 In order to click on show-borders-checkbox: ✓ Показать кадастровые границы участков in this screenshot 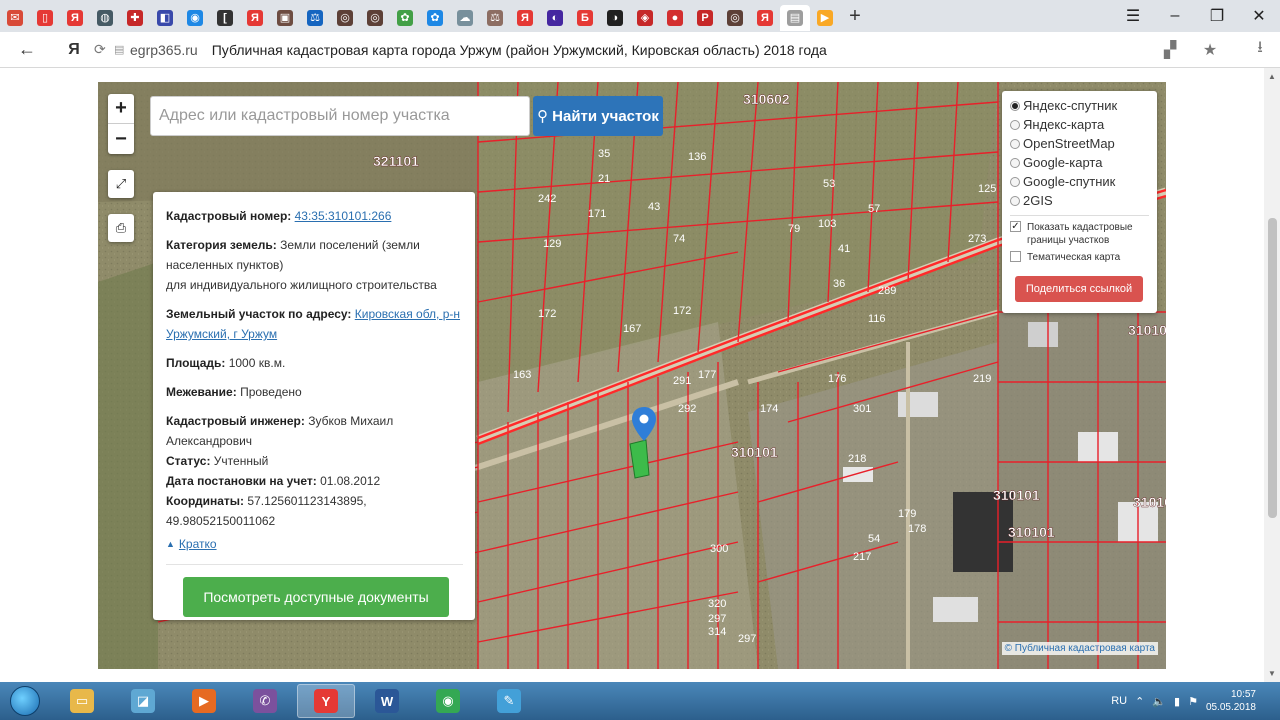, I will do `click(1079, 234)`.